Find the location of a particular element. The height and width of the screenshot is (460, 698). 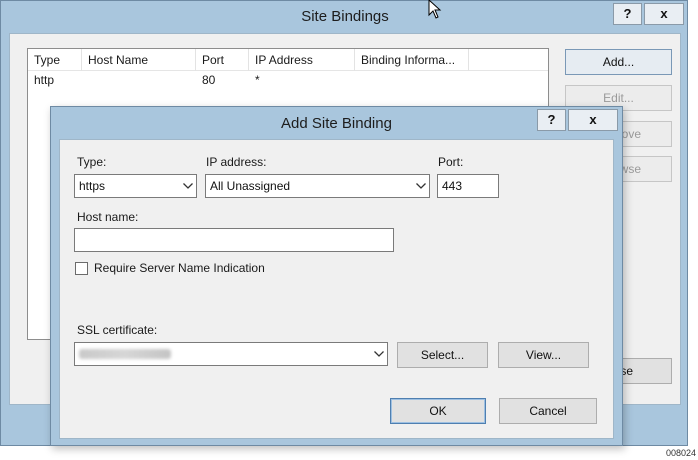

ssl-certificate-select is located at coordinates (231, 354).